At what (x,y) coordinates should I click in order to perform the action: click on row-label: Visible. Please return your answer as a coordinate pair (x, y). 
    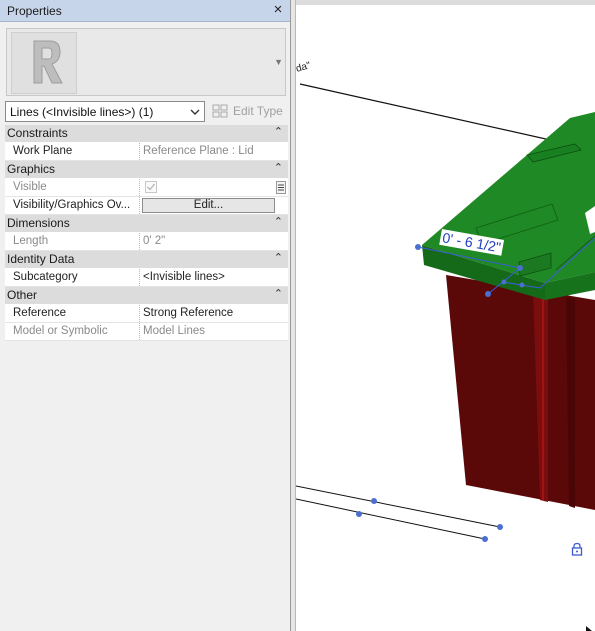
    Looking at the image, I should click on (72, 187).